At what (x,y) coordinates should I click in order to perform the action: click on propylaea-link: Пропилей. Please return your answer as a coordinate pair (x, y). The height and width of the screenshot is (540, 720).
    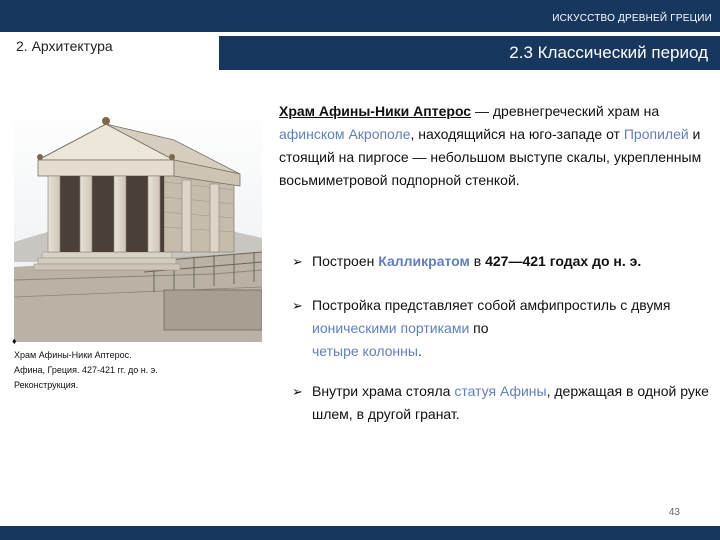
    Looking at the image, I should click on (656, 134).